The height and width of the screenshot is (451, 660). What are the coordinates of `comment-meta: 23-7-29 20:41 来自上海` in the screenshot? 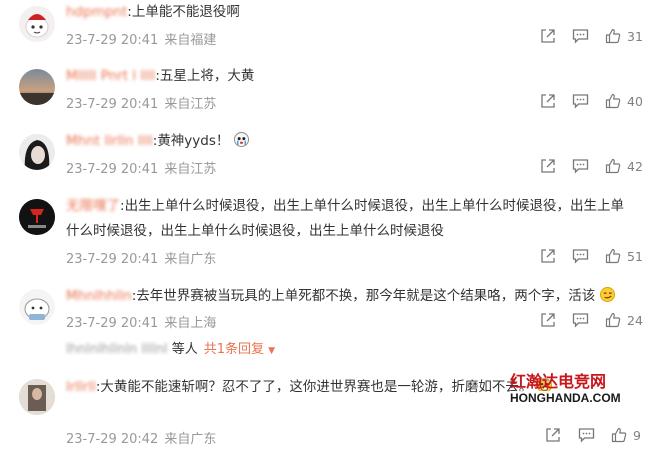 It's located at (141, 321).